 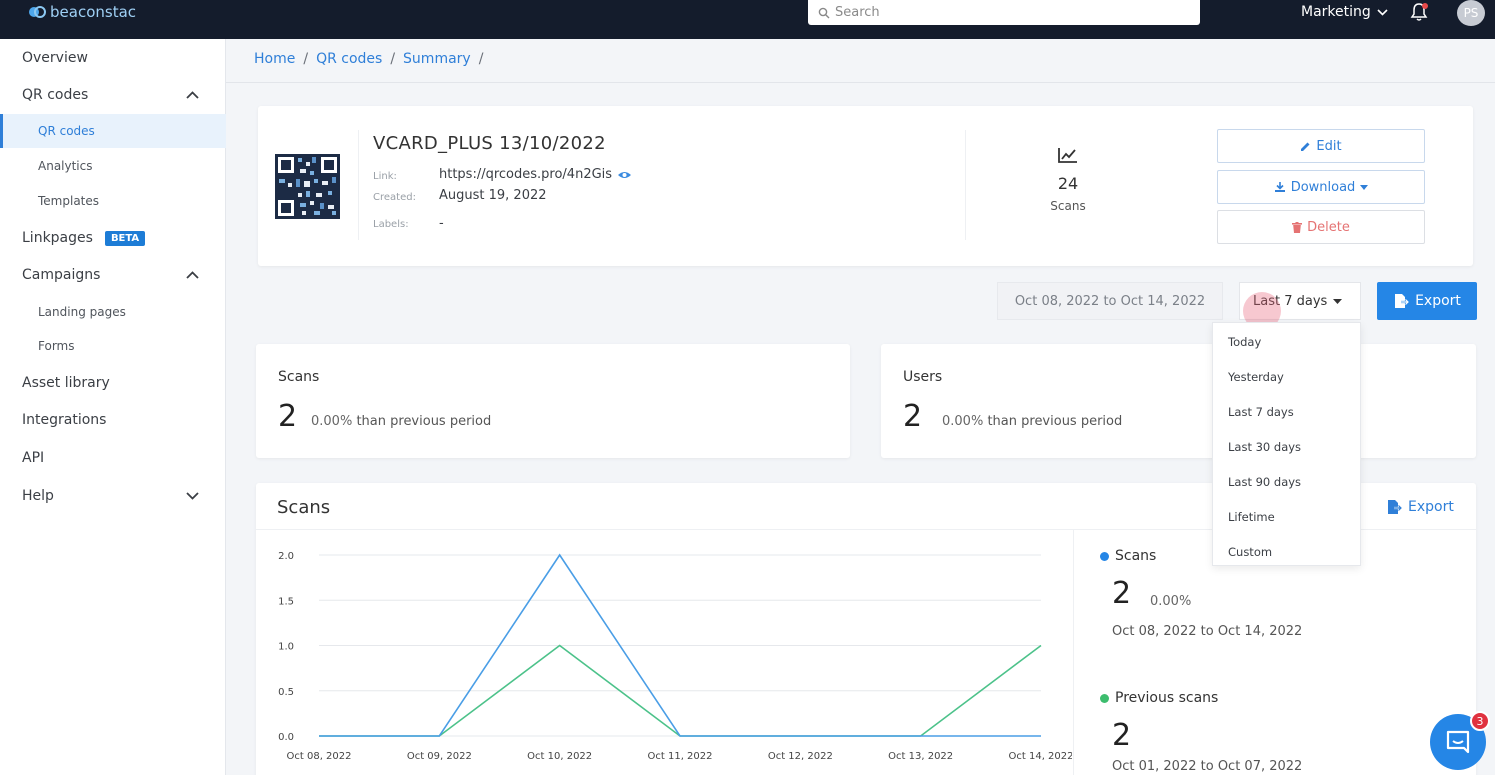 What do you see at coordinates (1110, 301) in the screenshot?
I see `date-range-display: Oct 08, 2022 to Oct 14, 2022` at bounding box center [1110, 301].